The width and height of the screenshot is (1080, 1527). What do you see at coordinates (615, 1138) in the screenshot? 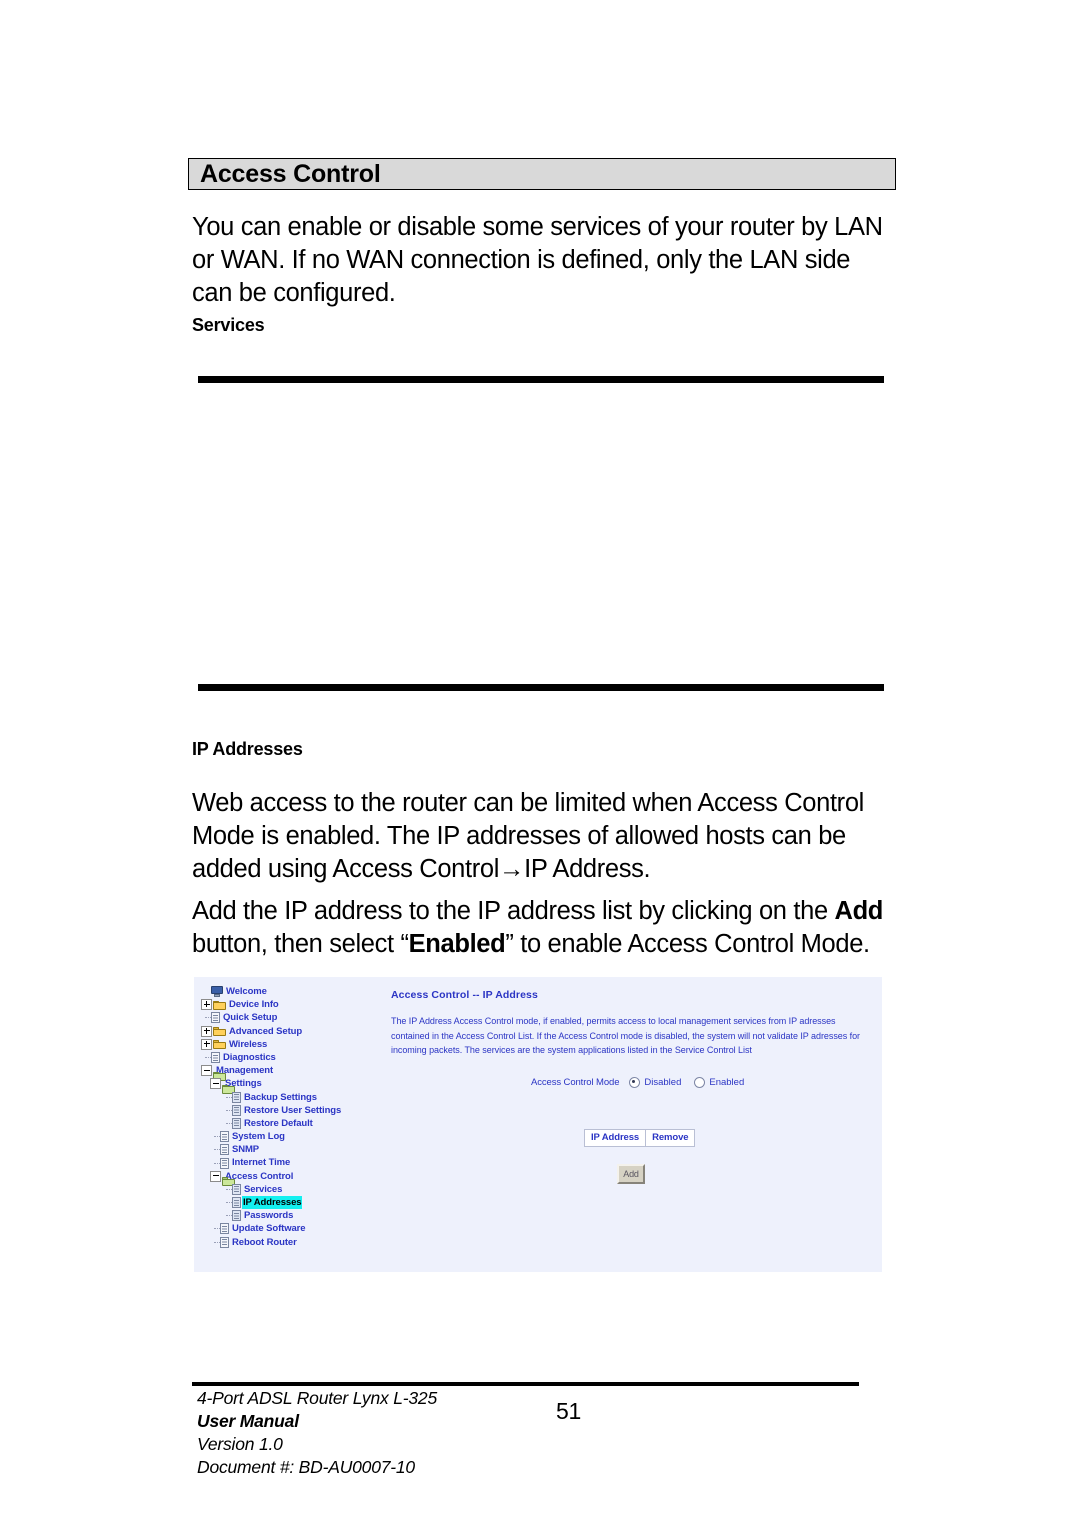
I see `column-header-ip-address: IP Address` at bounding box center [615, 1138].